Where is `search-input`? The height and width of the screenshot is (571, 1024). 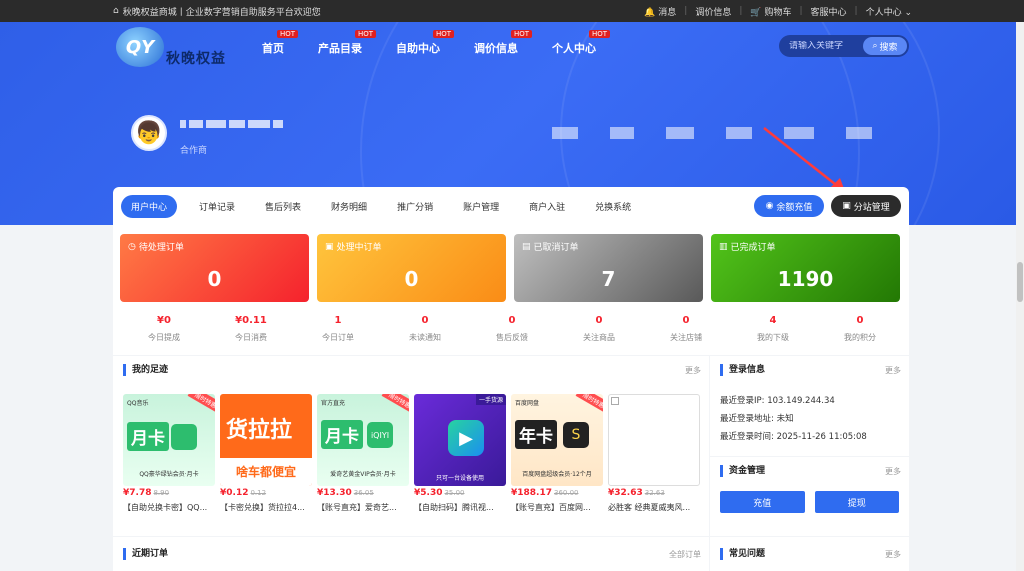
search-input is located at coordinates (821, 46).